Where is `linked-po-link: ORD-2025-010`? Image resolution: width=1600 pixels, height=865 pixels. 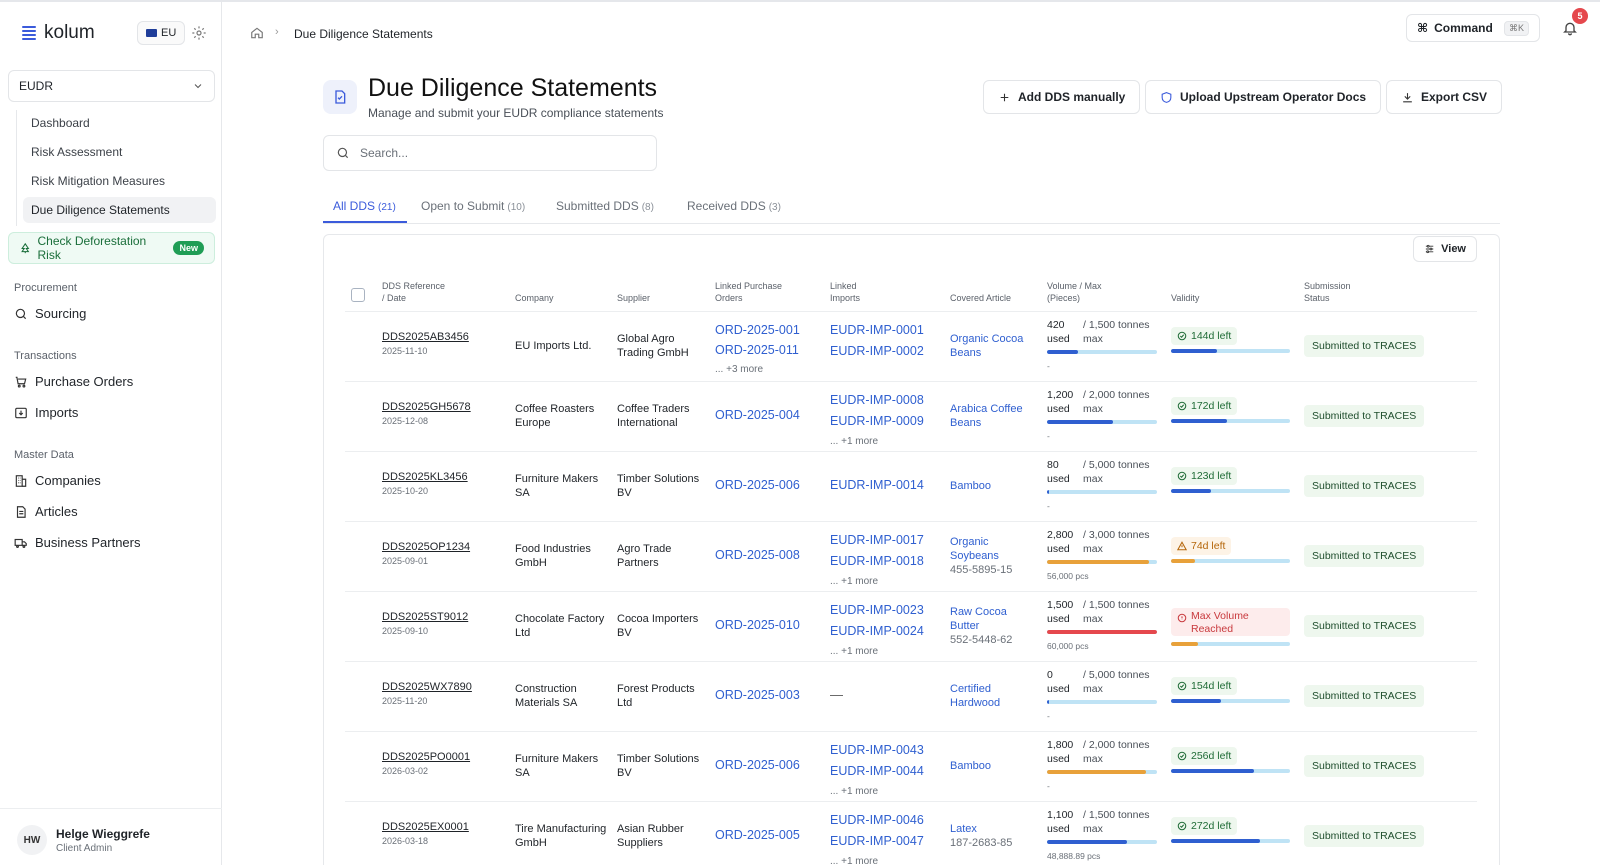 linked-po-link: ORD-2025-010 is located at coordinates (757, 625).